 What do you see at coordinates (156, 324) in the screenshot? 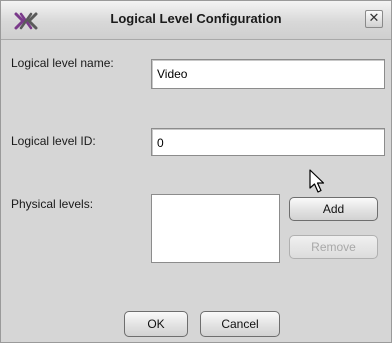
I see `ok-button: OK` at bounding box center [156, 324].